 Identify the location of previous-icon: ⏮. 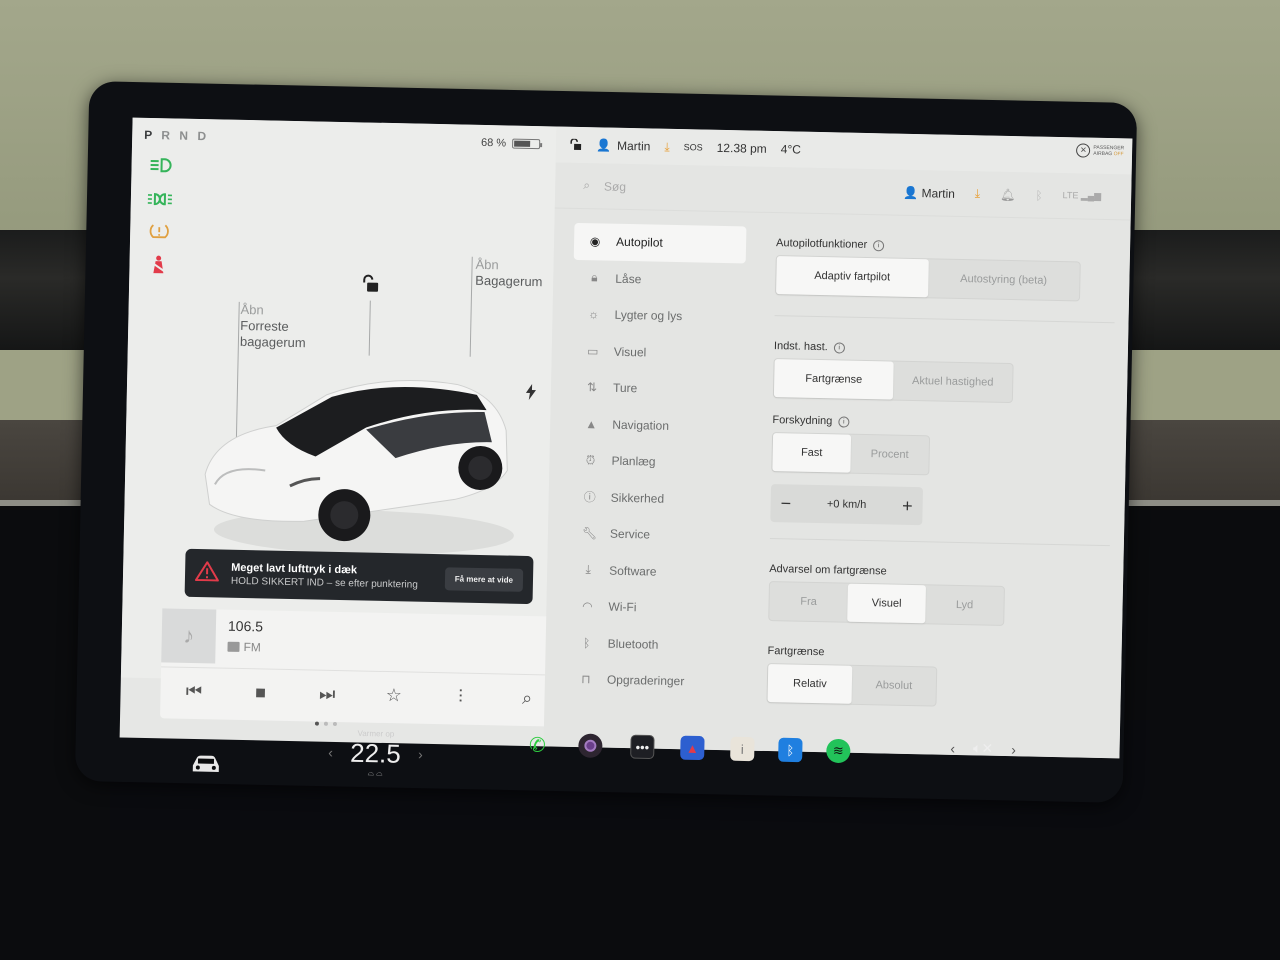
(194, 692).